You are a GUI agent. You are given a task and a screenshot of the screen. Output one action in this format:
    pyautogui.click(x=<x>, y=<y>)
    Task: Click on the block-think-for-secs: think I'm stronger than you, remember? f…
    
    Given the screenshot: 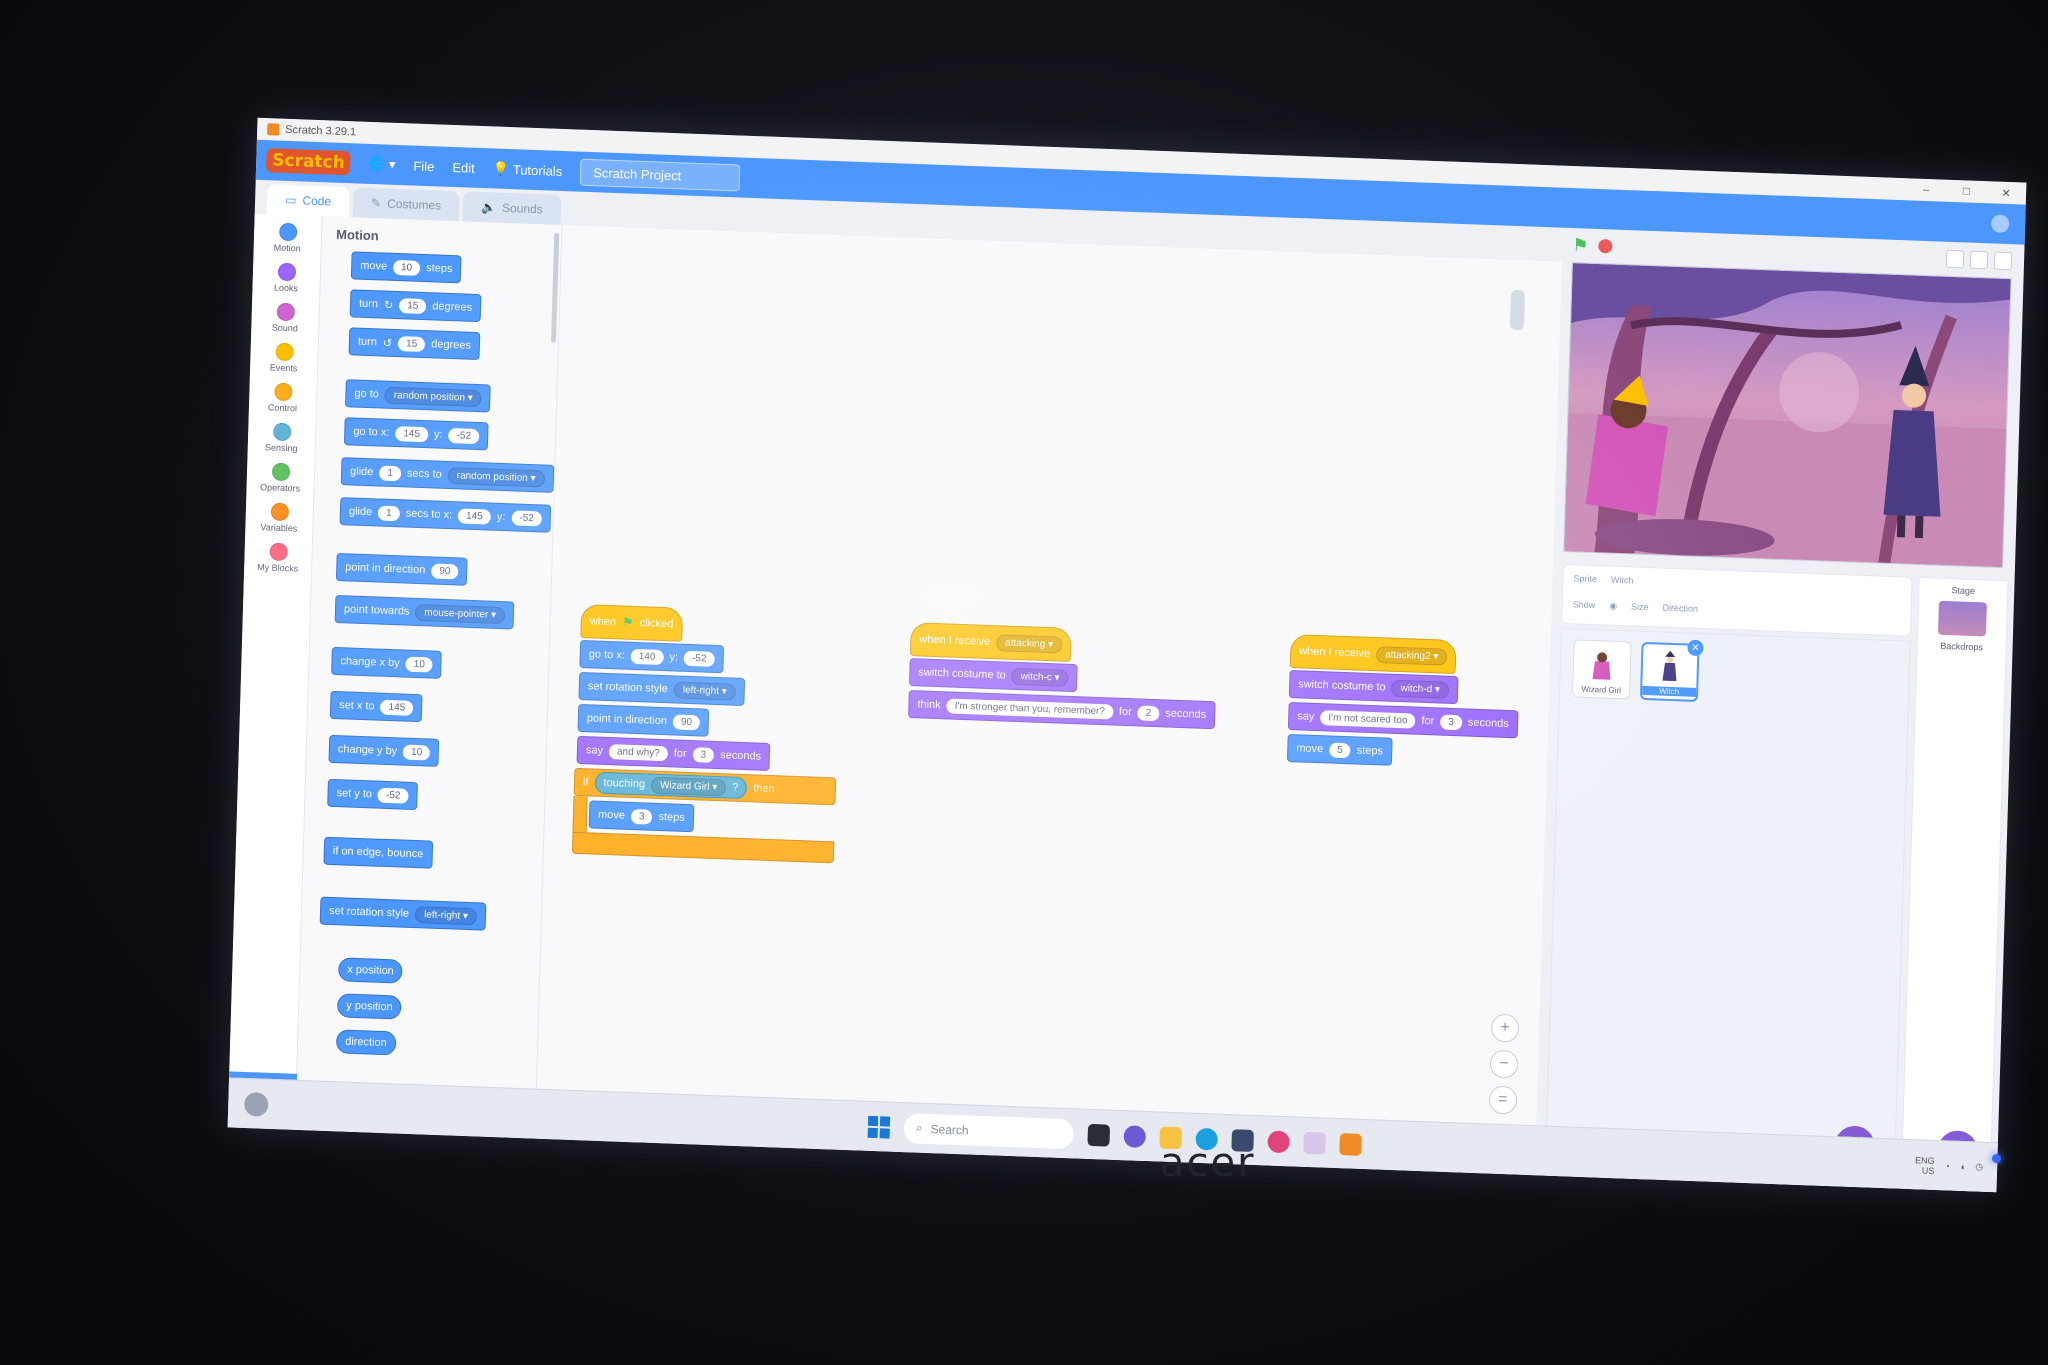 What is the action you would take?
    pyautogui.click(x=1062, y=710)
    